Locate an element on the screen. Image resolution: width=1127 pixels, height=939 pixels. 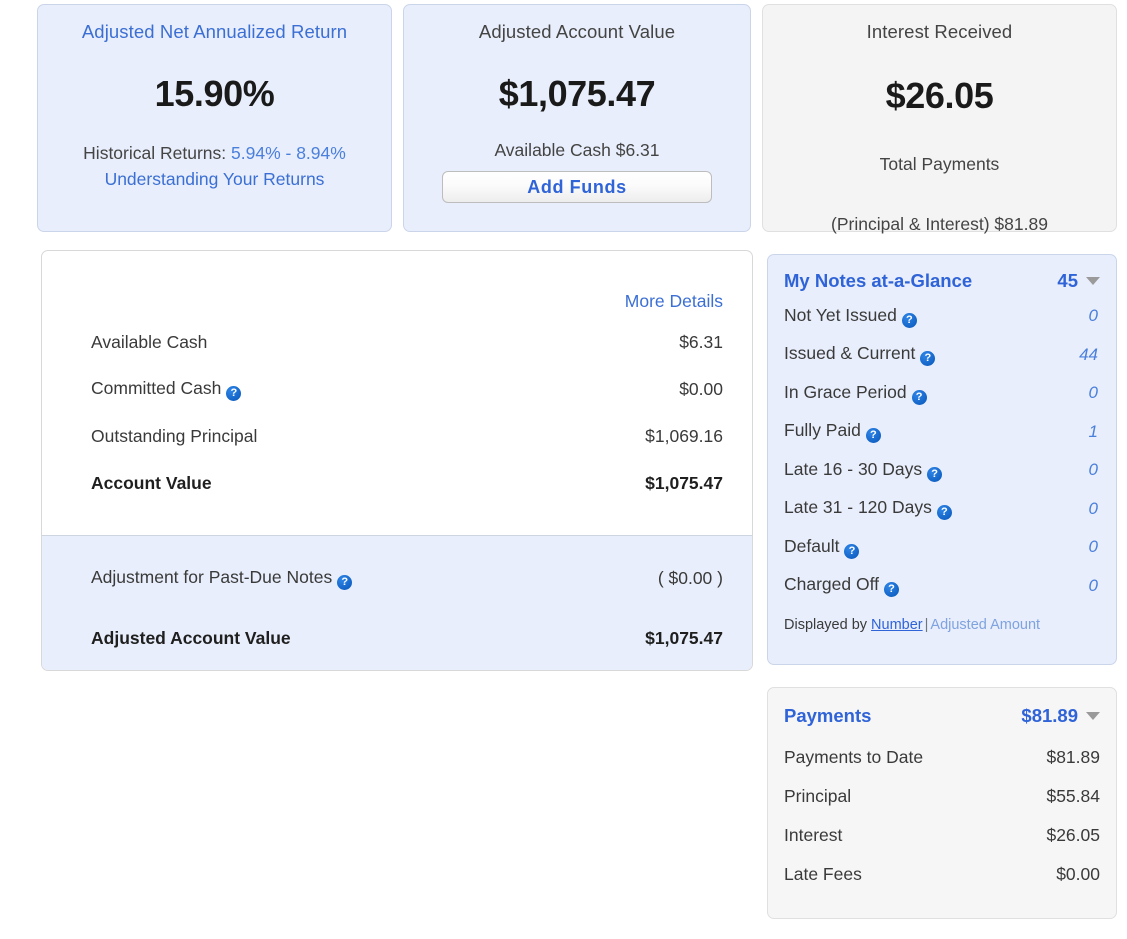
payment-row-interest: Interest $26.05 is located at coordinates (942, 835).